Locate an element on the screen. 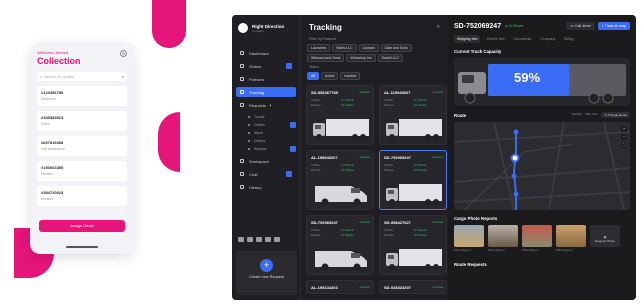 This screenshot has height=308, width=642. zoom-in-button: + is located at coordinates (624, 129).